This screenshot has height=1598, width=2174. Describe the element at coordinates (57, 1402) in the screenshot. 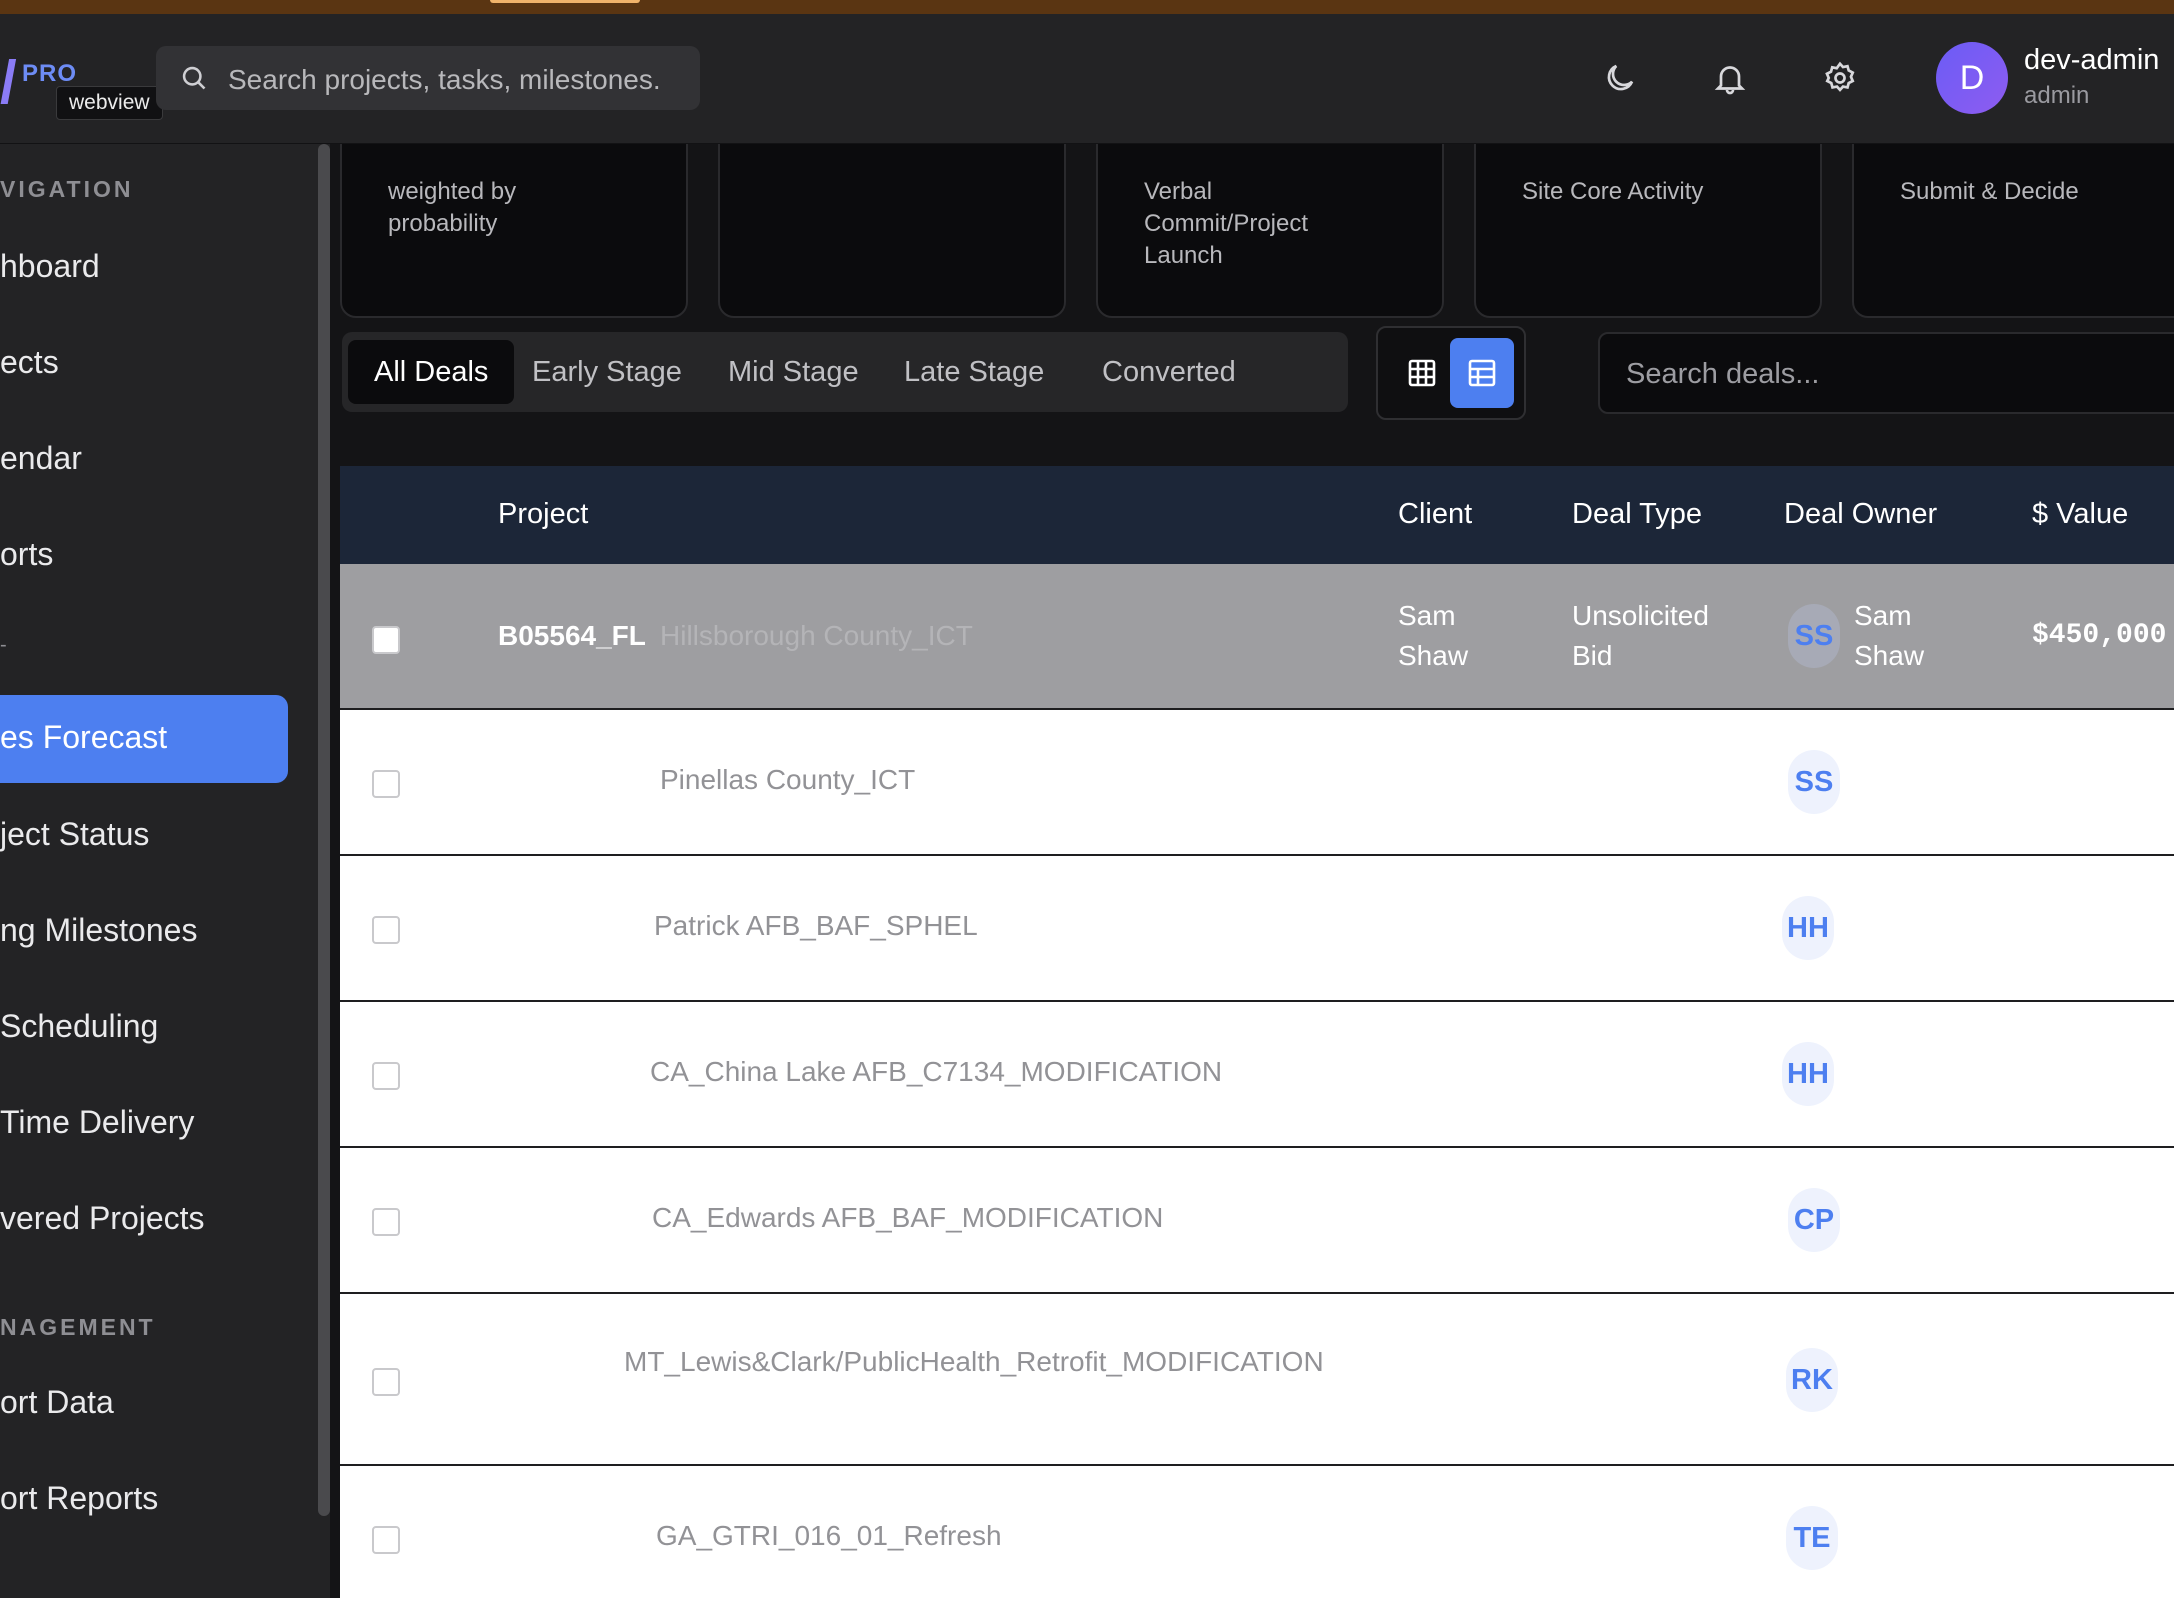

I see `sidebar-item-import-data: ort Data` at that location.